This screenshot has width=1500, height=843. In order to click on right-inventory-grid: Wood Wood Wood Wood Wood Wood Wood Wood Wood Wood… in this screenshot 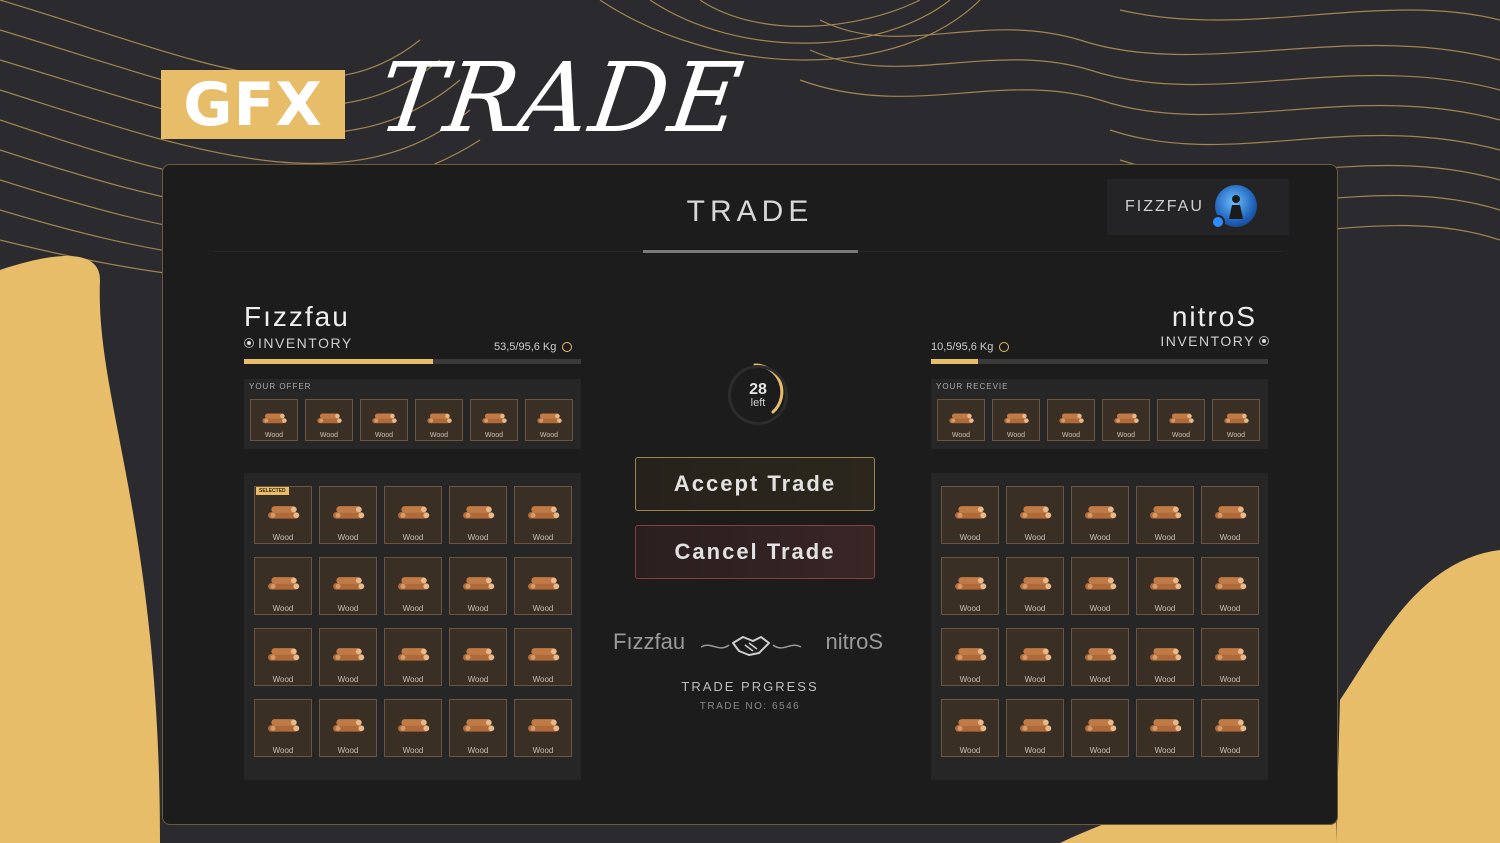, I will do `click(1099, 626)`.